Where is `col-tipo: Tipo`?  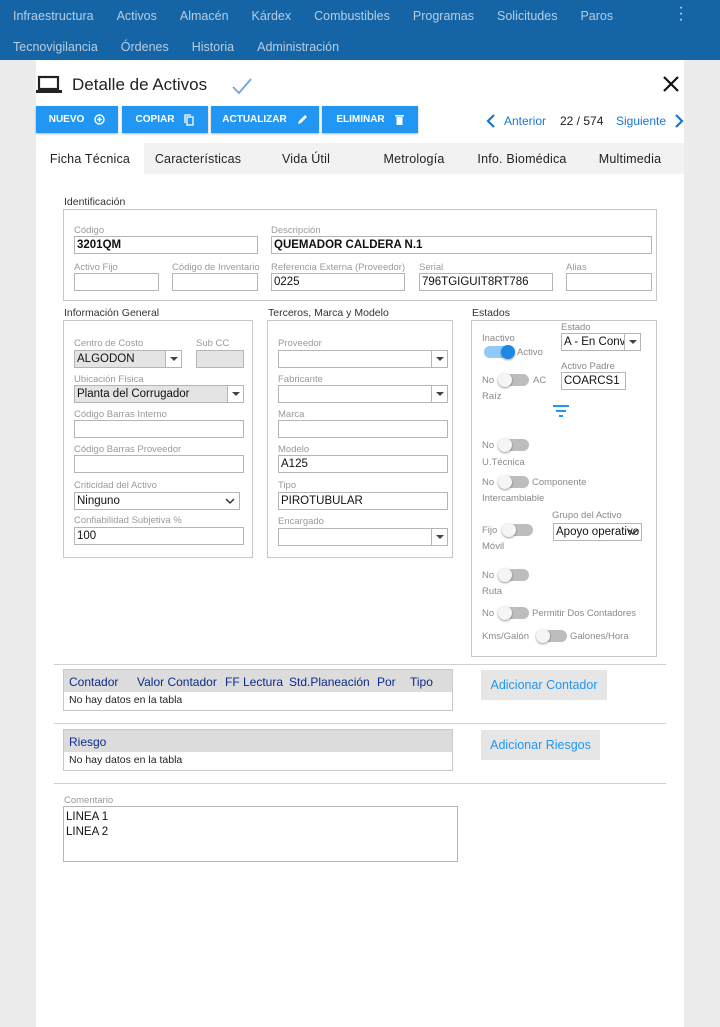 col-tipo: Tipo is located at coordinates (421, 682).